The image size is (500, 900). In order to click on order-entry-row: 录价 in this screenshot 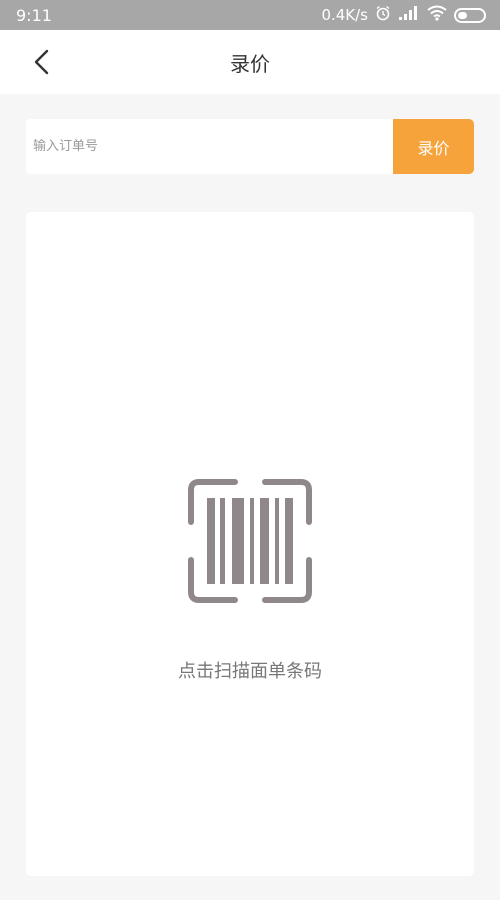, I will do `click(250, 146)`.